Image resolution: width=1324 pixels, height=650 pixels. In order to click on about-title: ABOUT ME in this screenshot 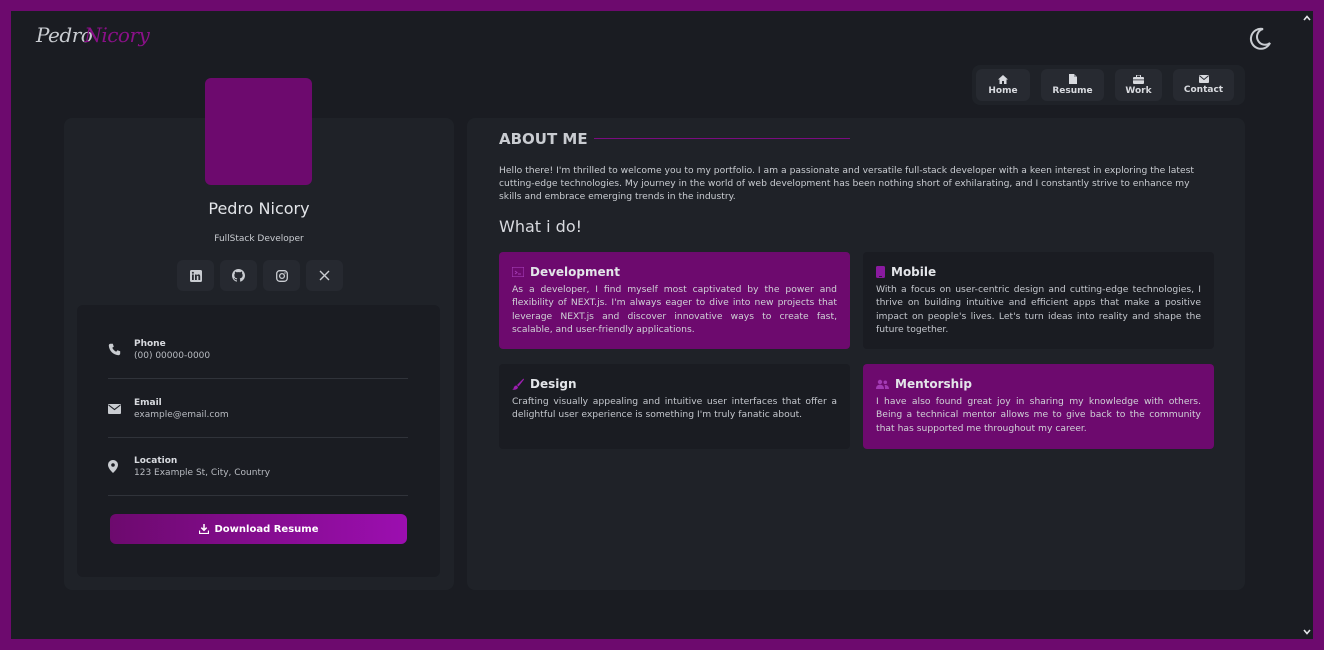, I will do `click(543, 139)`.